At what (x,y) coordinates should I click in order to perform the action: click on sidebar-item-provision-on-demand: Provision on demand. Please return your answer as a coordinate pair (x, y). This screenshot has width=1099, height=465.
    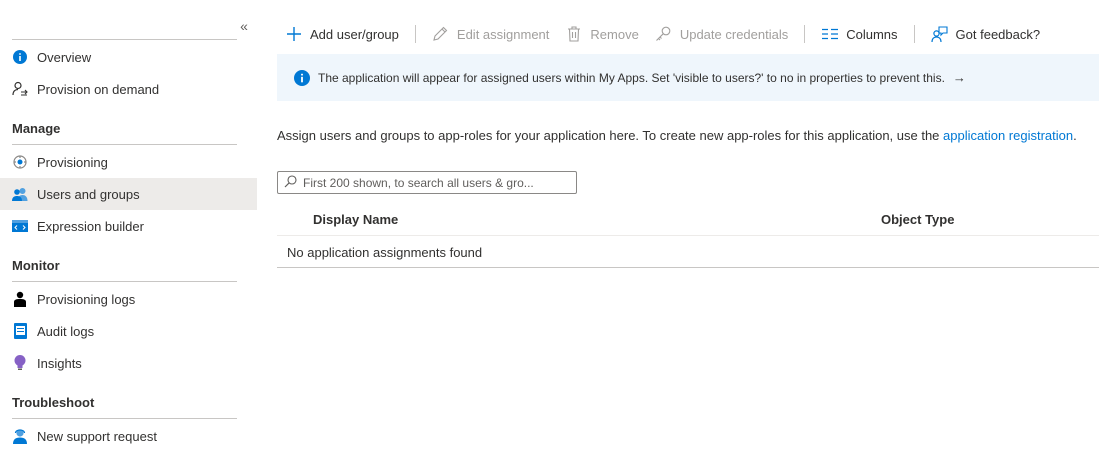
    Looking at the image, I should click on (128, 89).